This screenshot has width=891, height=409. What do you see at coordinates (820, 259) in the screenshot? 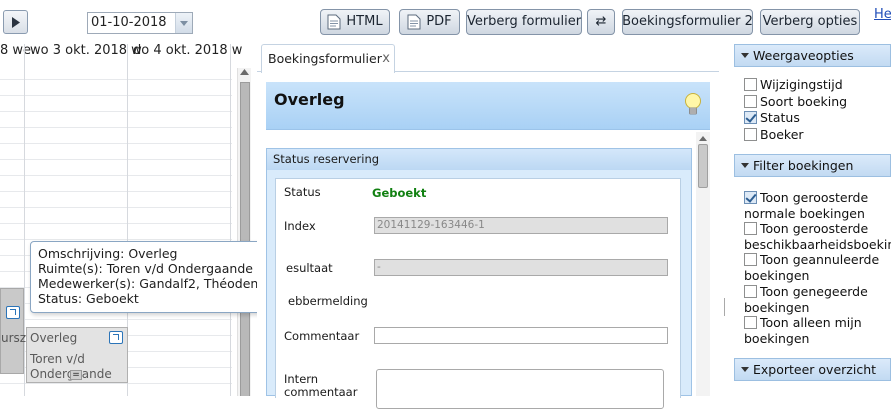
I see `filter-label-line1: Toon geannuleerde` at bounding box center [820, 259].